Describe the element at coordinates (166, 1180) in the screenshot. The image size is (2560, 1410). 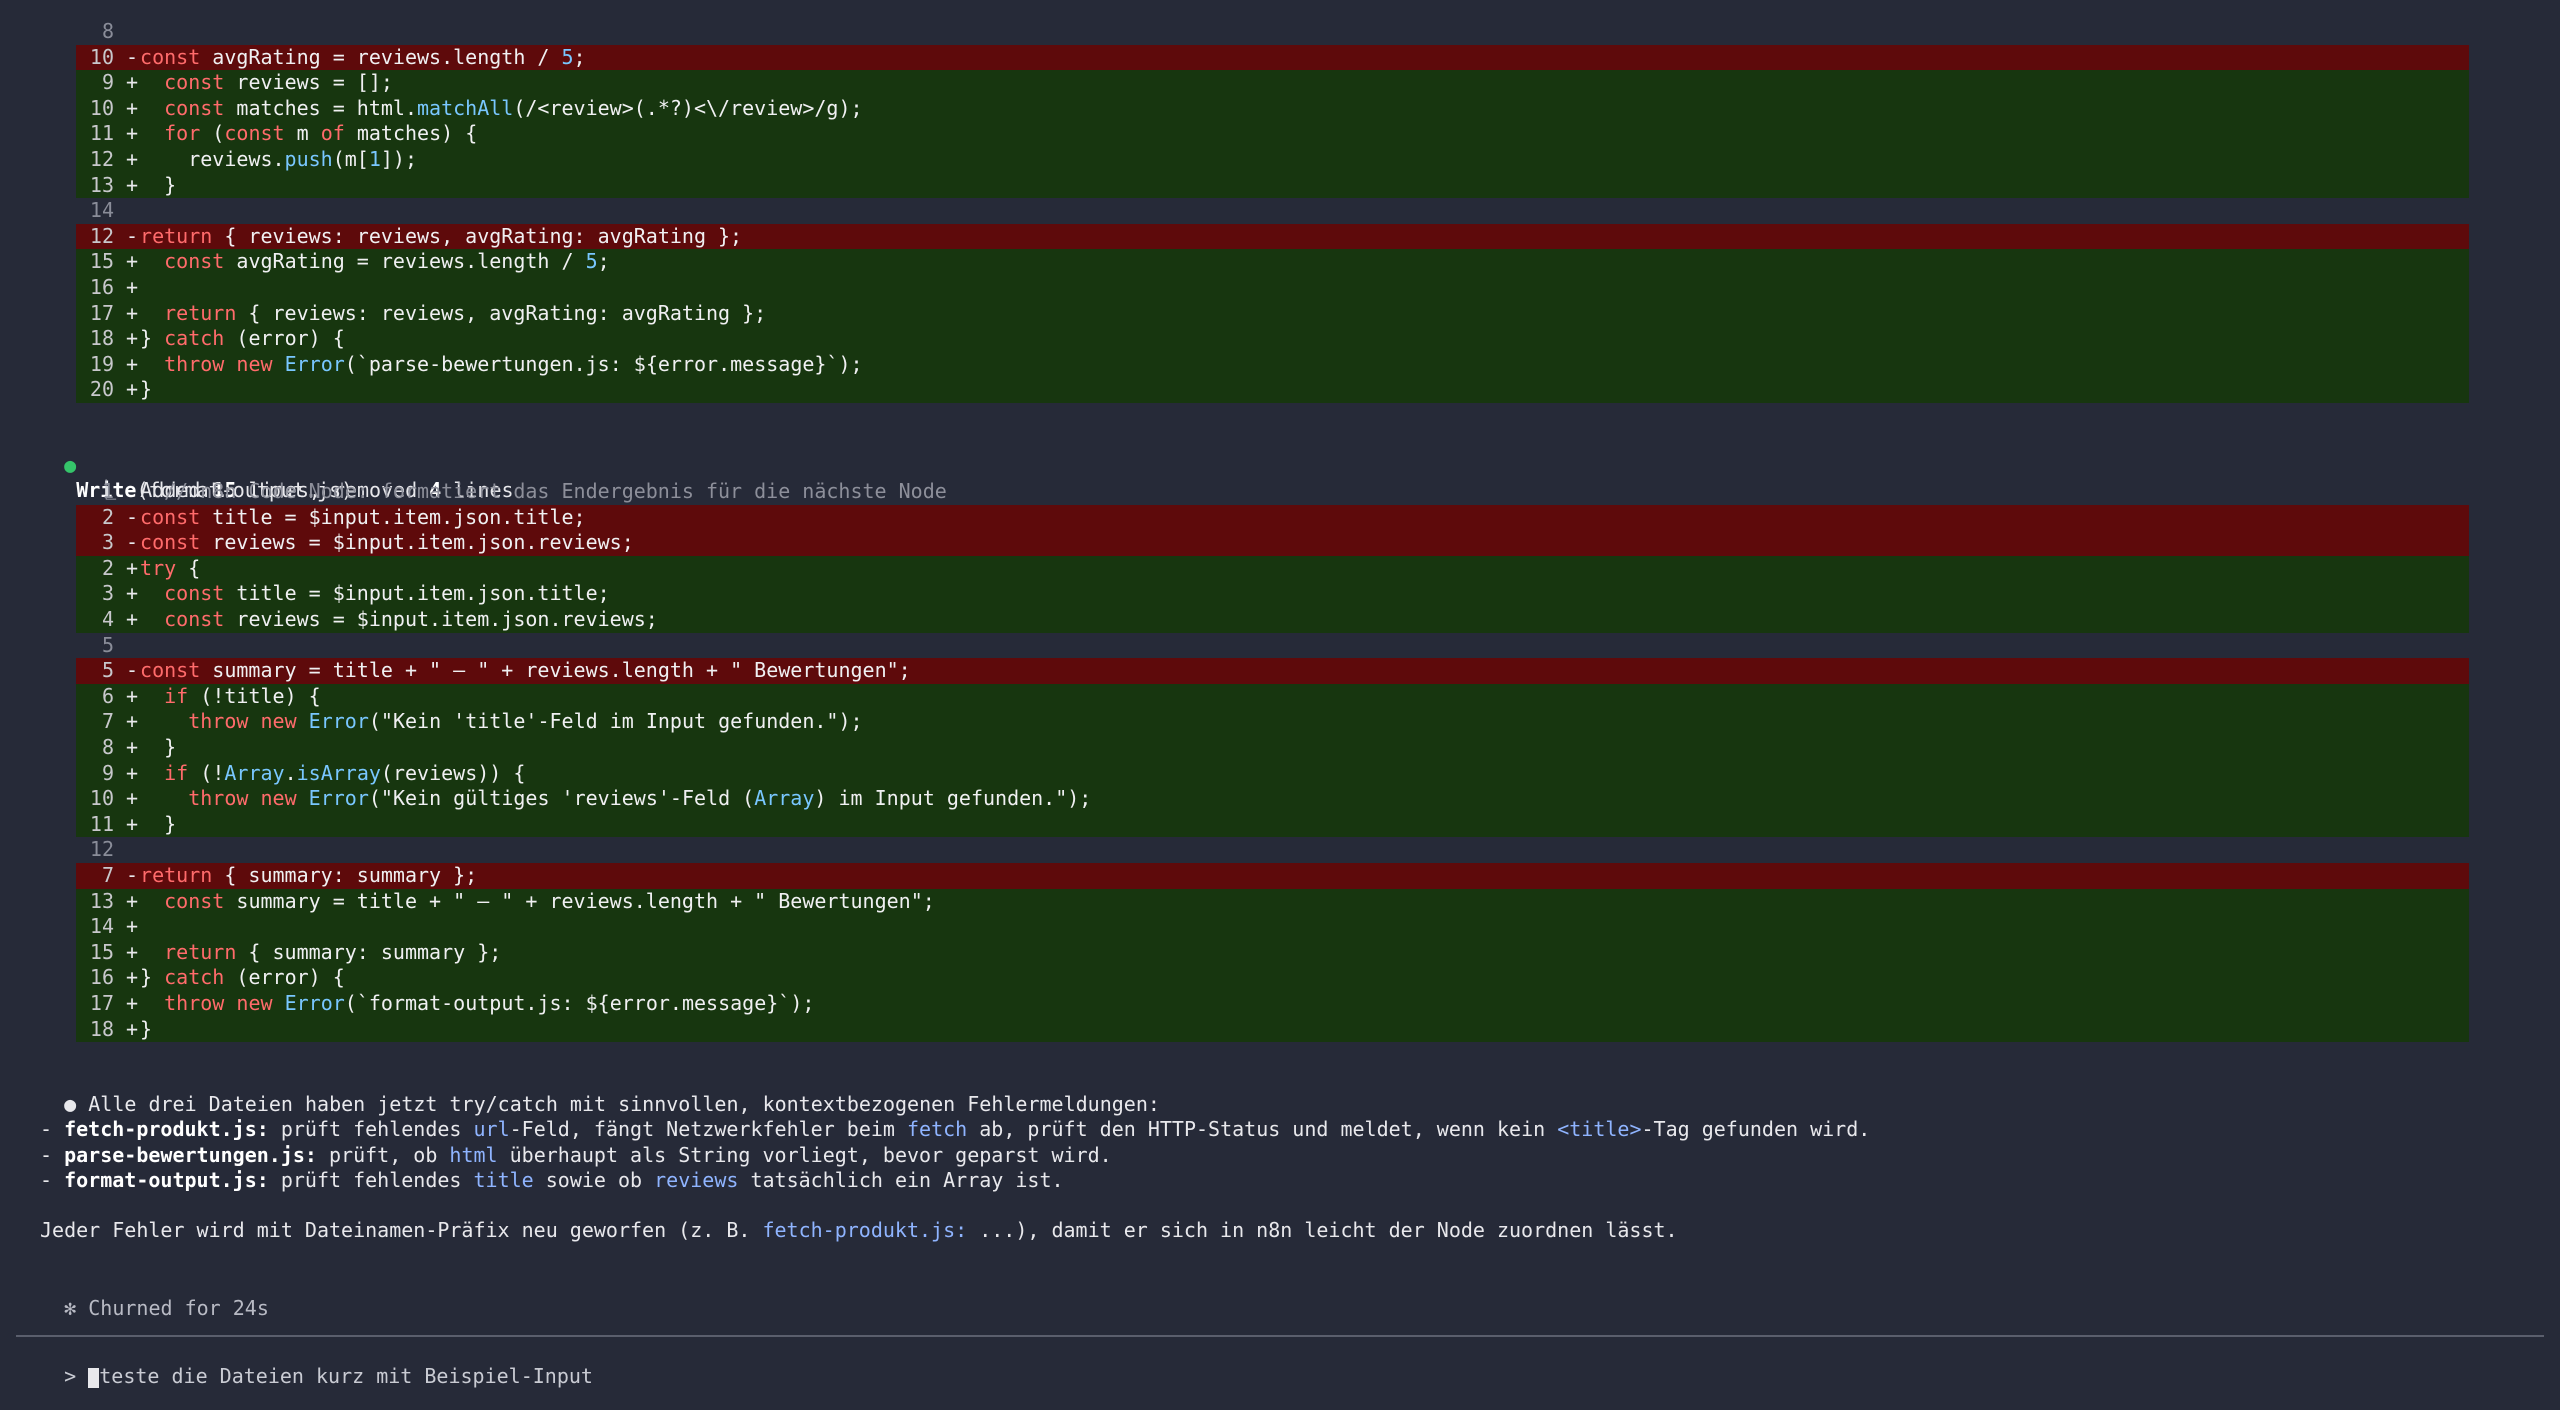
I see `file-name: format-output.js:` at that location.